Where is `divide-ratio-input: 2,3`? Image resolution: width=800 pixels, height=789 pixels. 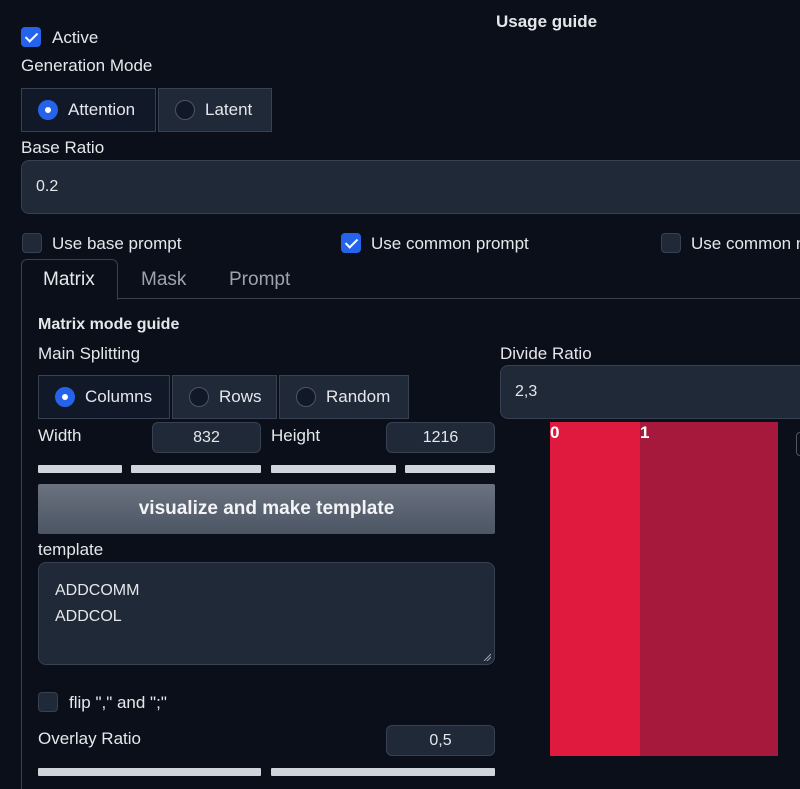
divide-ratio-input: 2,3 is located at coordinates (650, 392).